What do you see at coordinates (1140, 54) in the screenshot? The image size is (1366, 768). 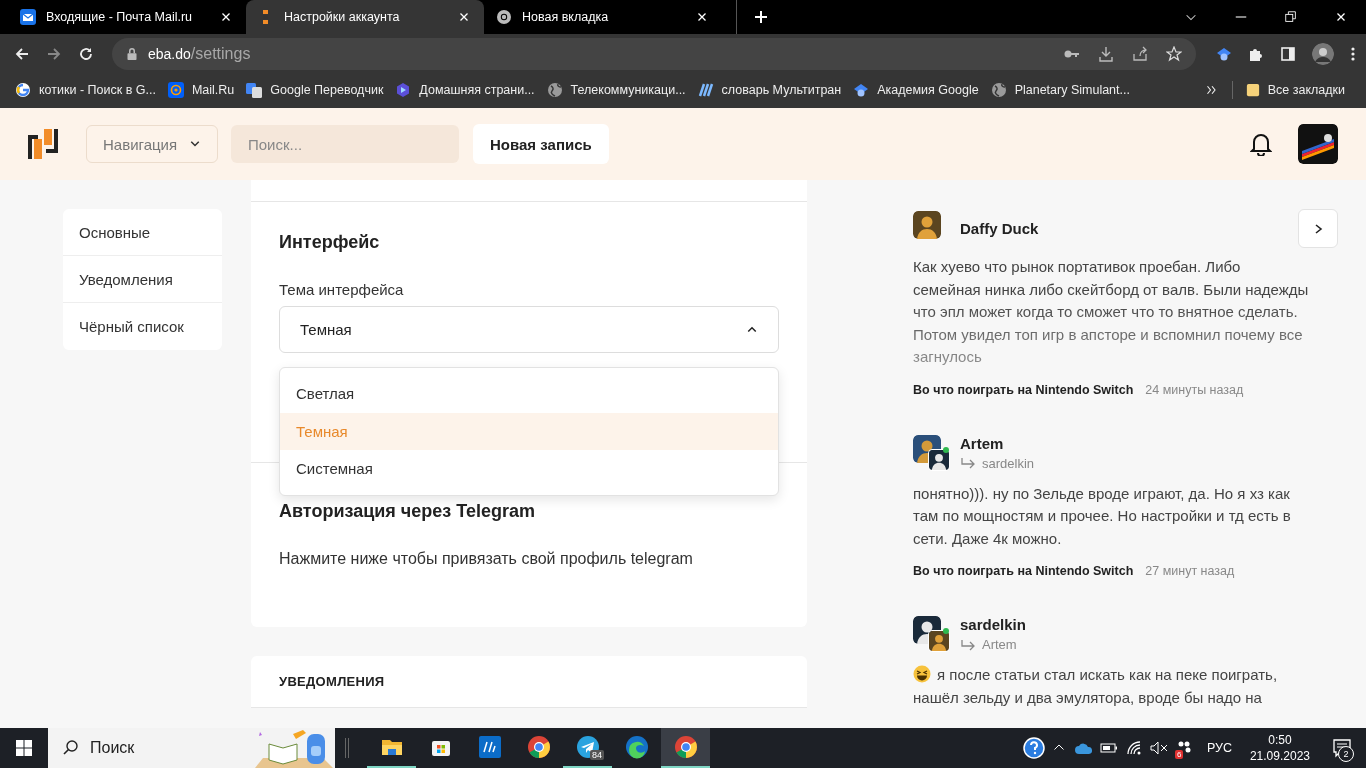 I see `share-icon` at bounding box center [1140, 54].